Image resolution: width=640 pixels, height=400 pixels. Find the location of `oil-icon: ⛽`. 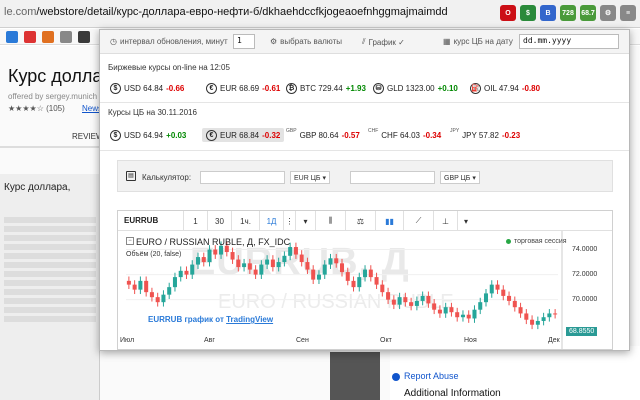

oil-icon: ⛽ is located at coordinates (475, 88).